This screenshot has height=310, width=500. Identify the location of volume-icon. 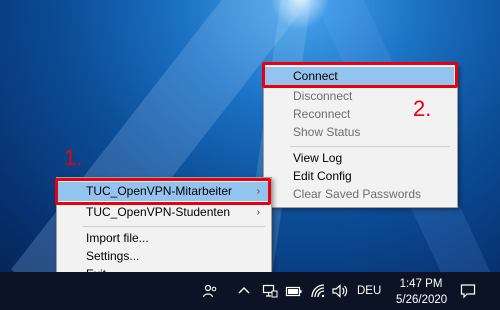
(340, 291).